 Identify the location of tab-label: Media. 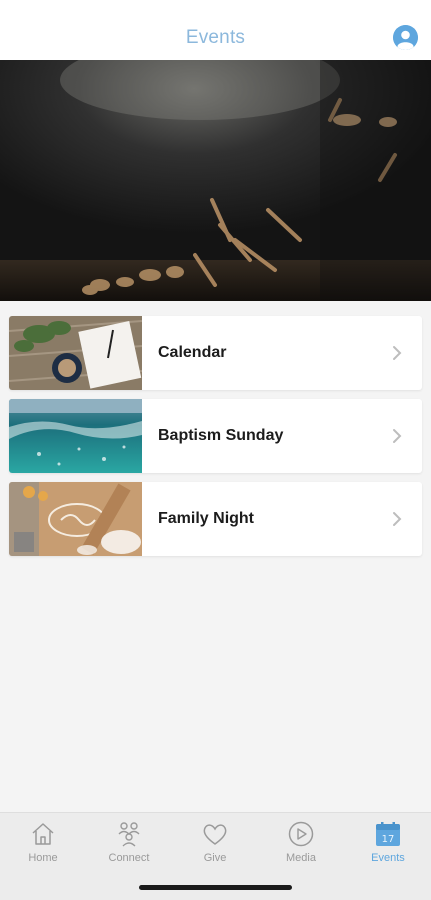
(301, 858).